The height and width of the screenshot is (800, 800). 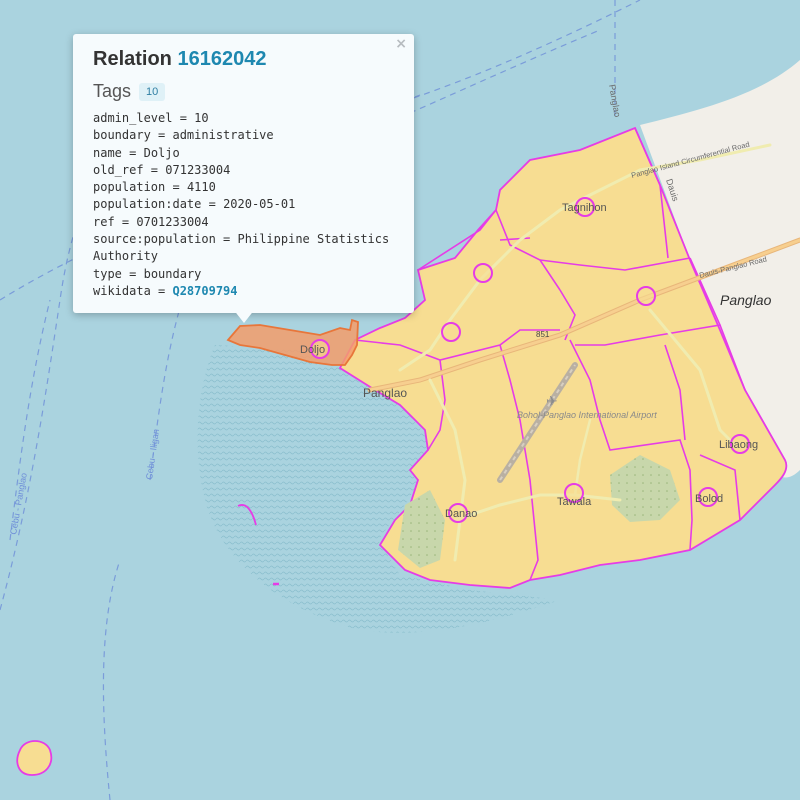 What do you see at coordinates (223, 135) in the screenshot?
I see `tag-value: administrative` at bounding box center [223, 135].